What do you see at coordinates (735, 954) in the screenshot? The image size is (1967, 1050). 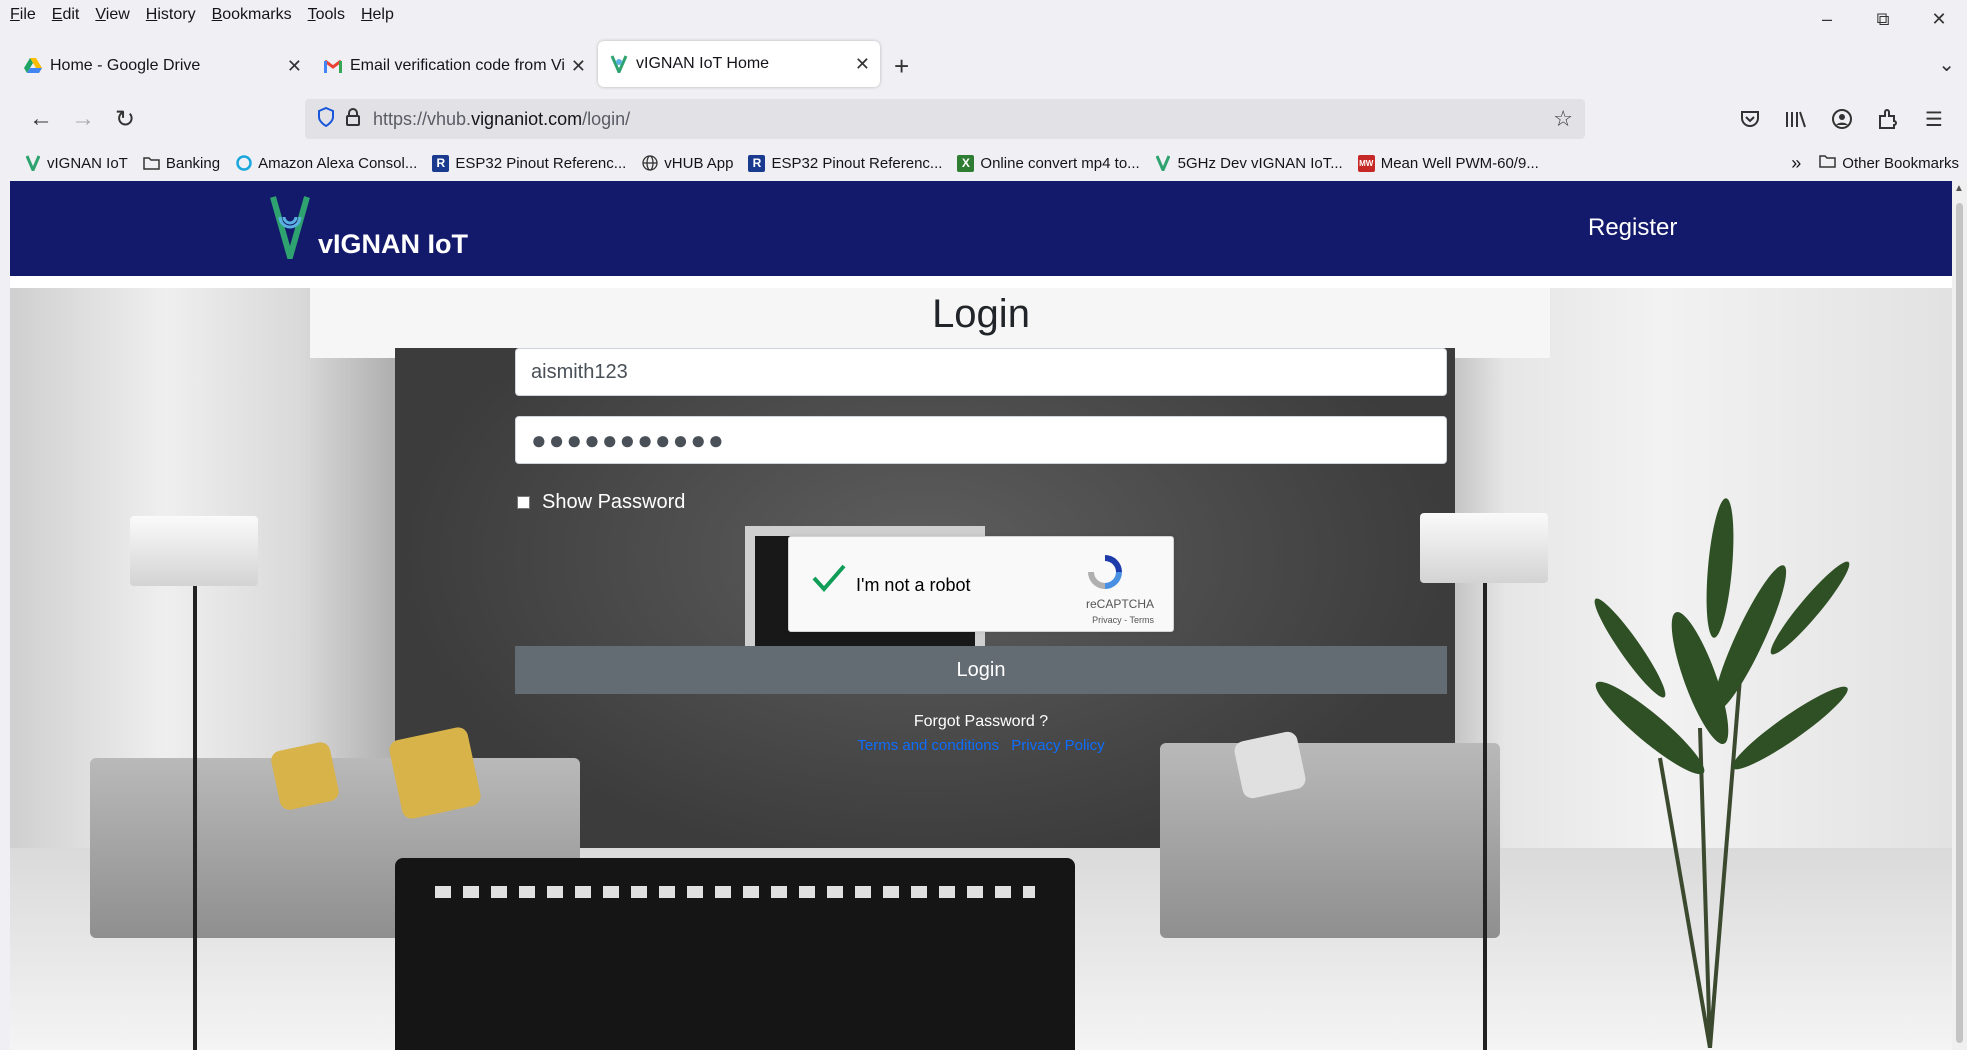 I see `background-chair` at bounding box center [735, 954].